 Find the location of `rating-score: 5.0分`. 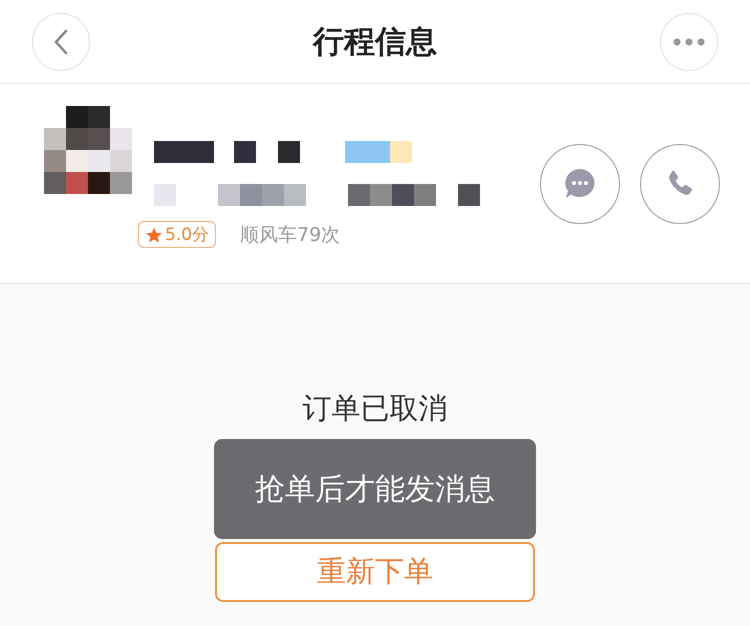

rating-score: 5.0分 is located at coordinates (187, 235).